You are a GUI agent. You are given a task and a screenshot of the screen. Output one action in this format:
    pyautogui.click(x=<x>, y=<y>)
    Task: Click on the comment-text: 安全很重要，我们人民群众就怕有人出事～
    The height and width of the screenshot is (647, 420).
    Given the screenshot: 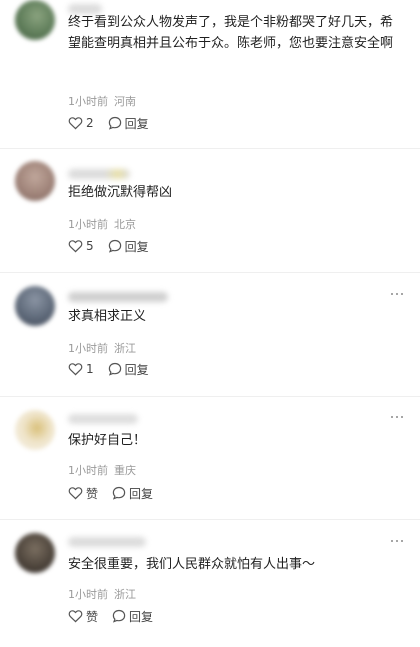 What is the action you would take?
    pyautogui.click(x=192, y=564)
    